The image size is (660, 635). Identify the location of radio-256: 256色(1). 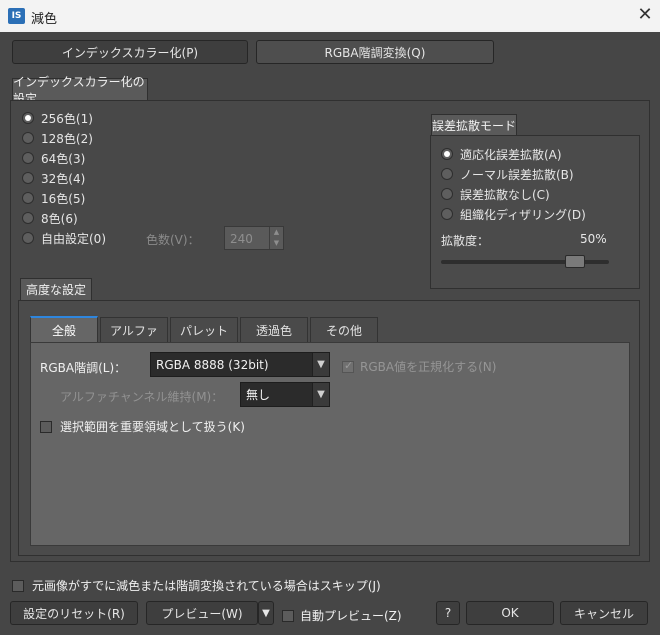
(122, 118).